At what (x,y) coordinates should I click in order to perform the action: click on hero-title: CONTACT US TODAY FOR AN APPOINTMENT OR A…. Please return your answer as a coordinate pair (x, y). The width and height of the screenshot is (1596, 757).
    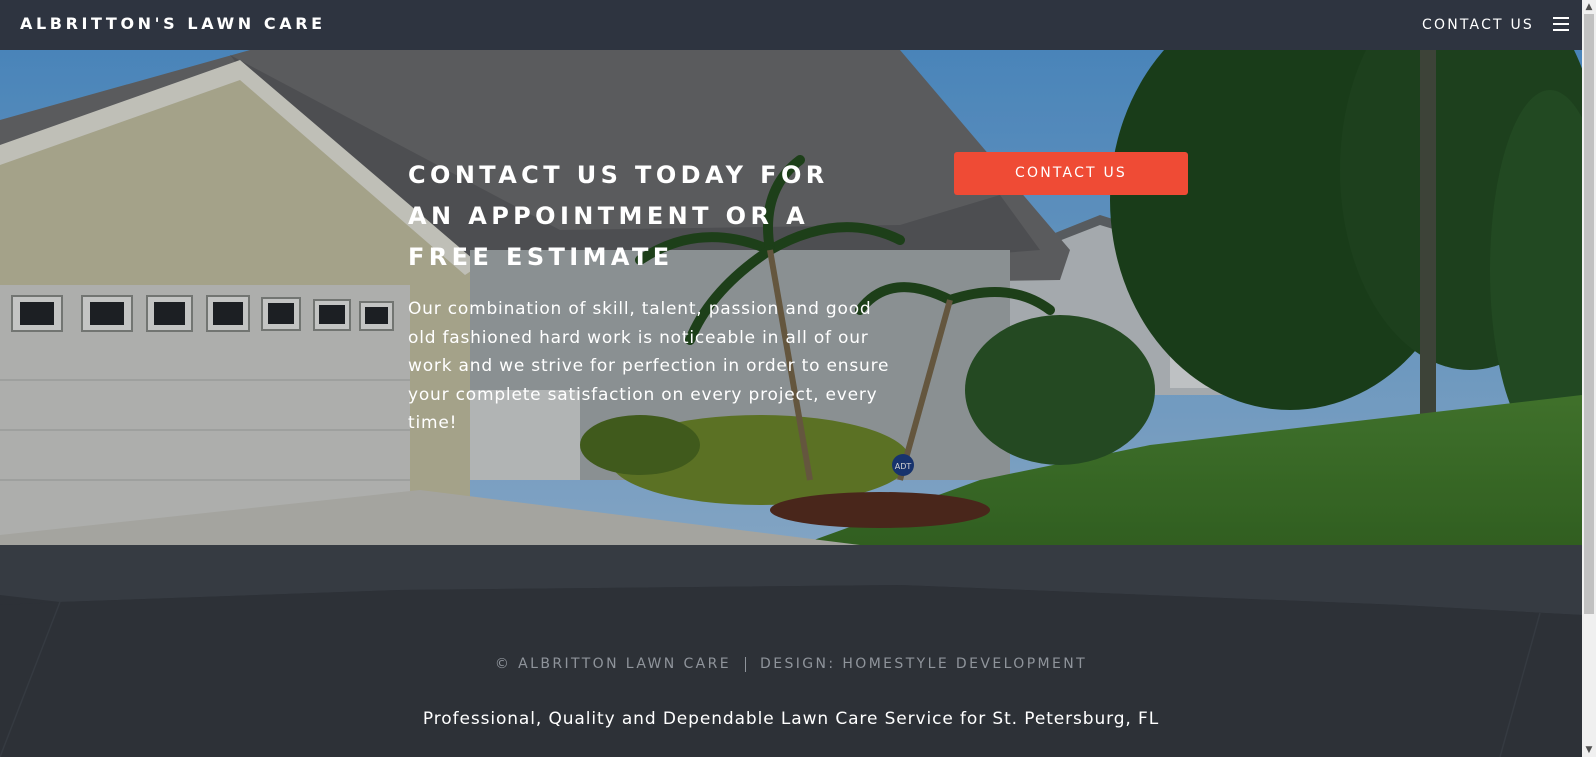
    Looking at the image, I should click on (618, 216).